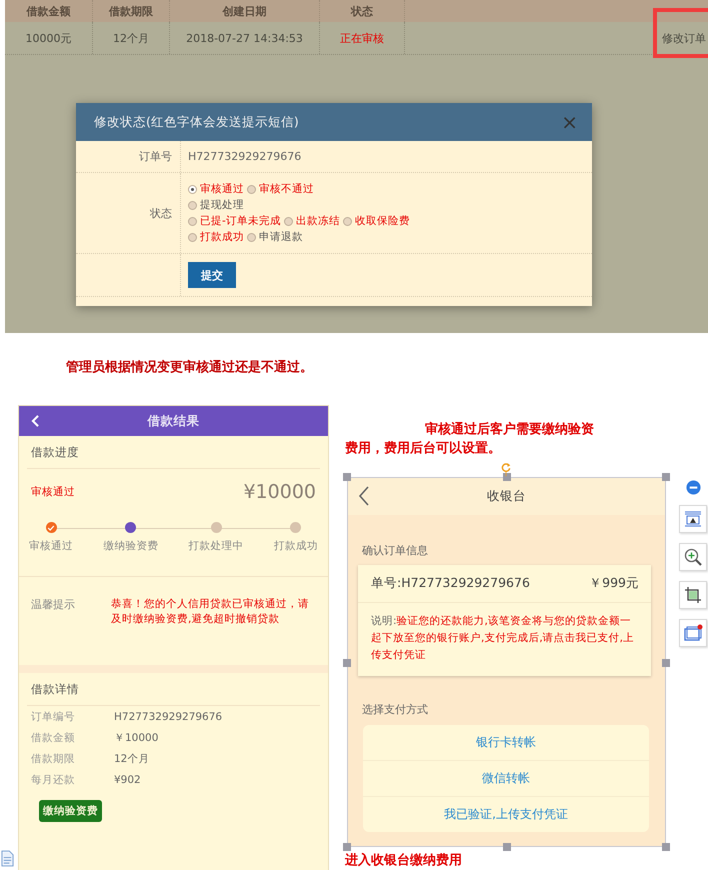 Image resolution: width=708 pixels, height=870 pixels. Describe the element at coordinates (362, 38) in the screenshot. I see `table-cell: 正在审核` at that location.